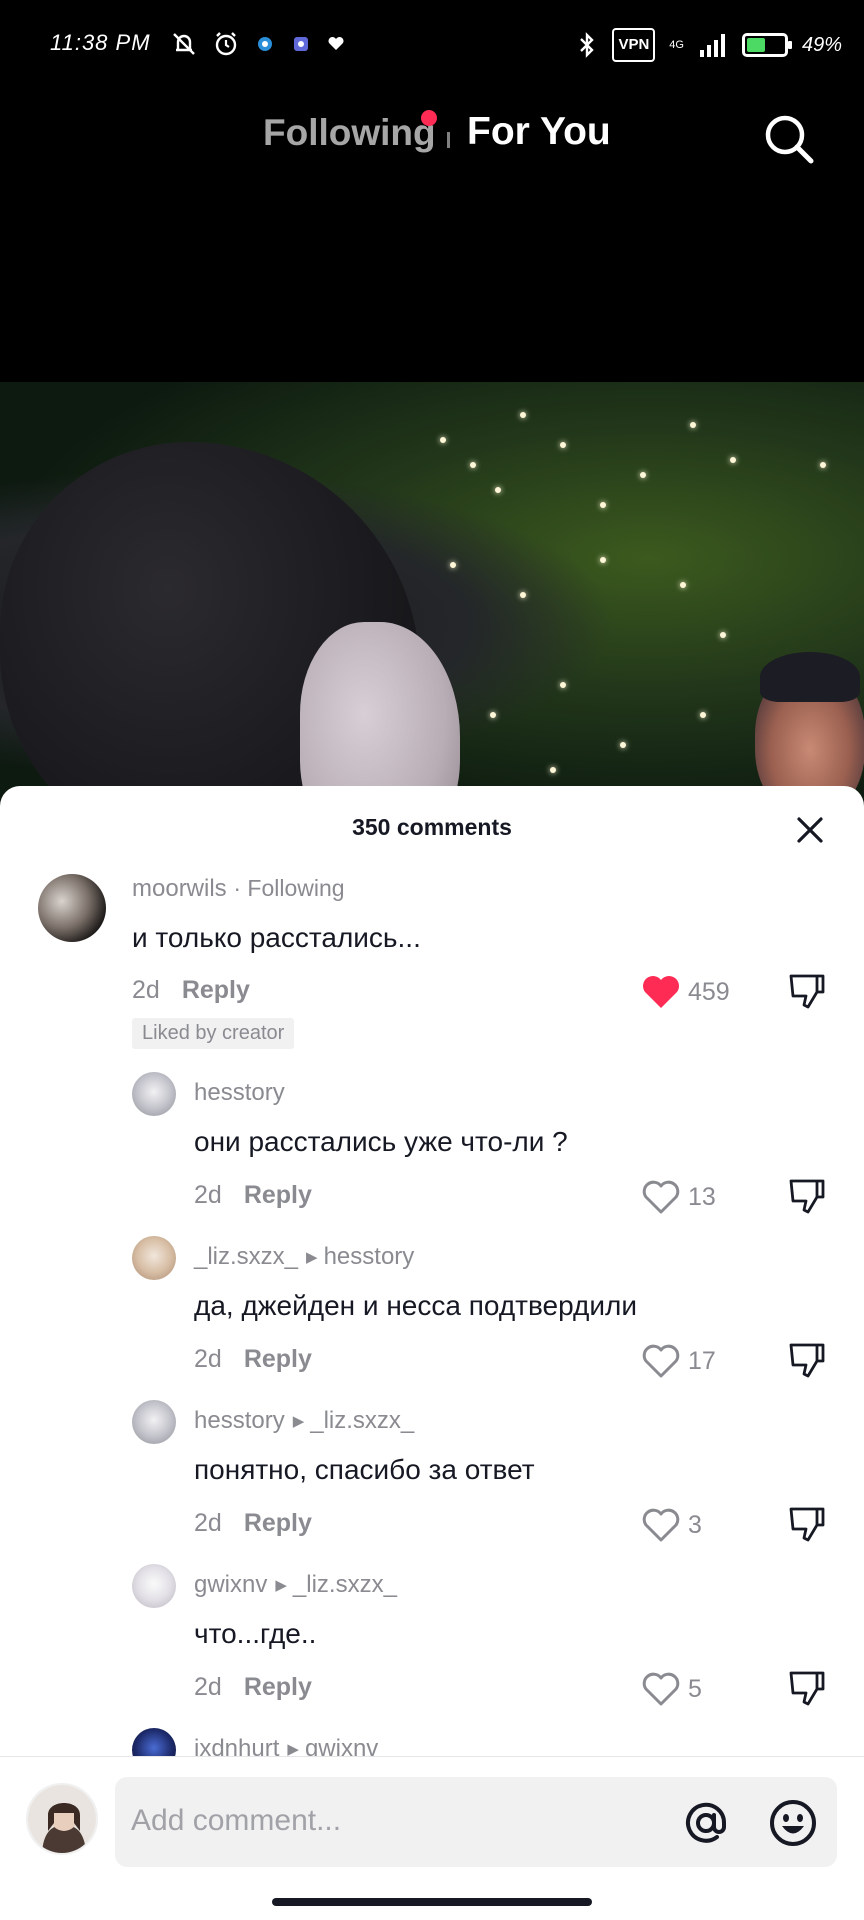 This screenshot has width=864, height=1920. I want to click on reply-to-username: hesstory, so click(369, 1256).